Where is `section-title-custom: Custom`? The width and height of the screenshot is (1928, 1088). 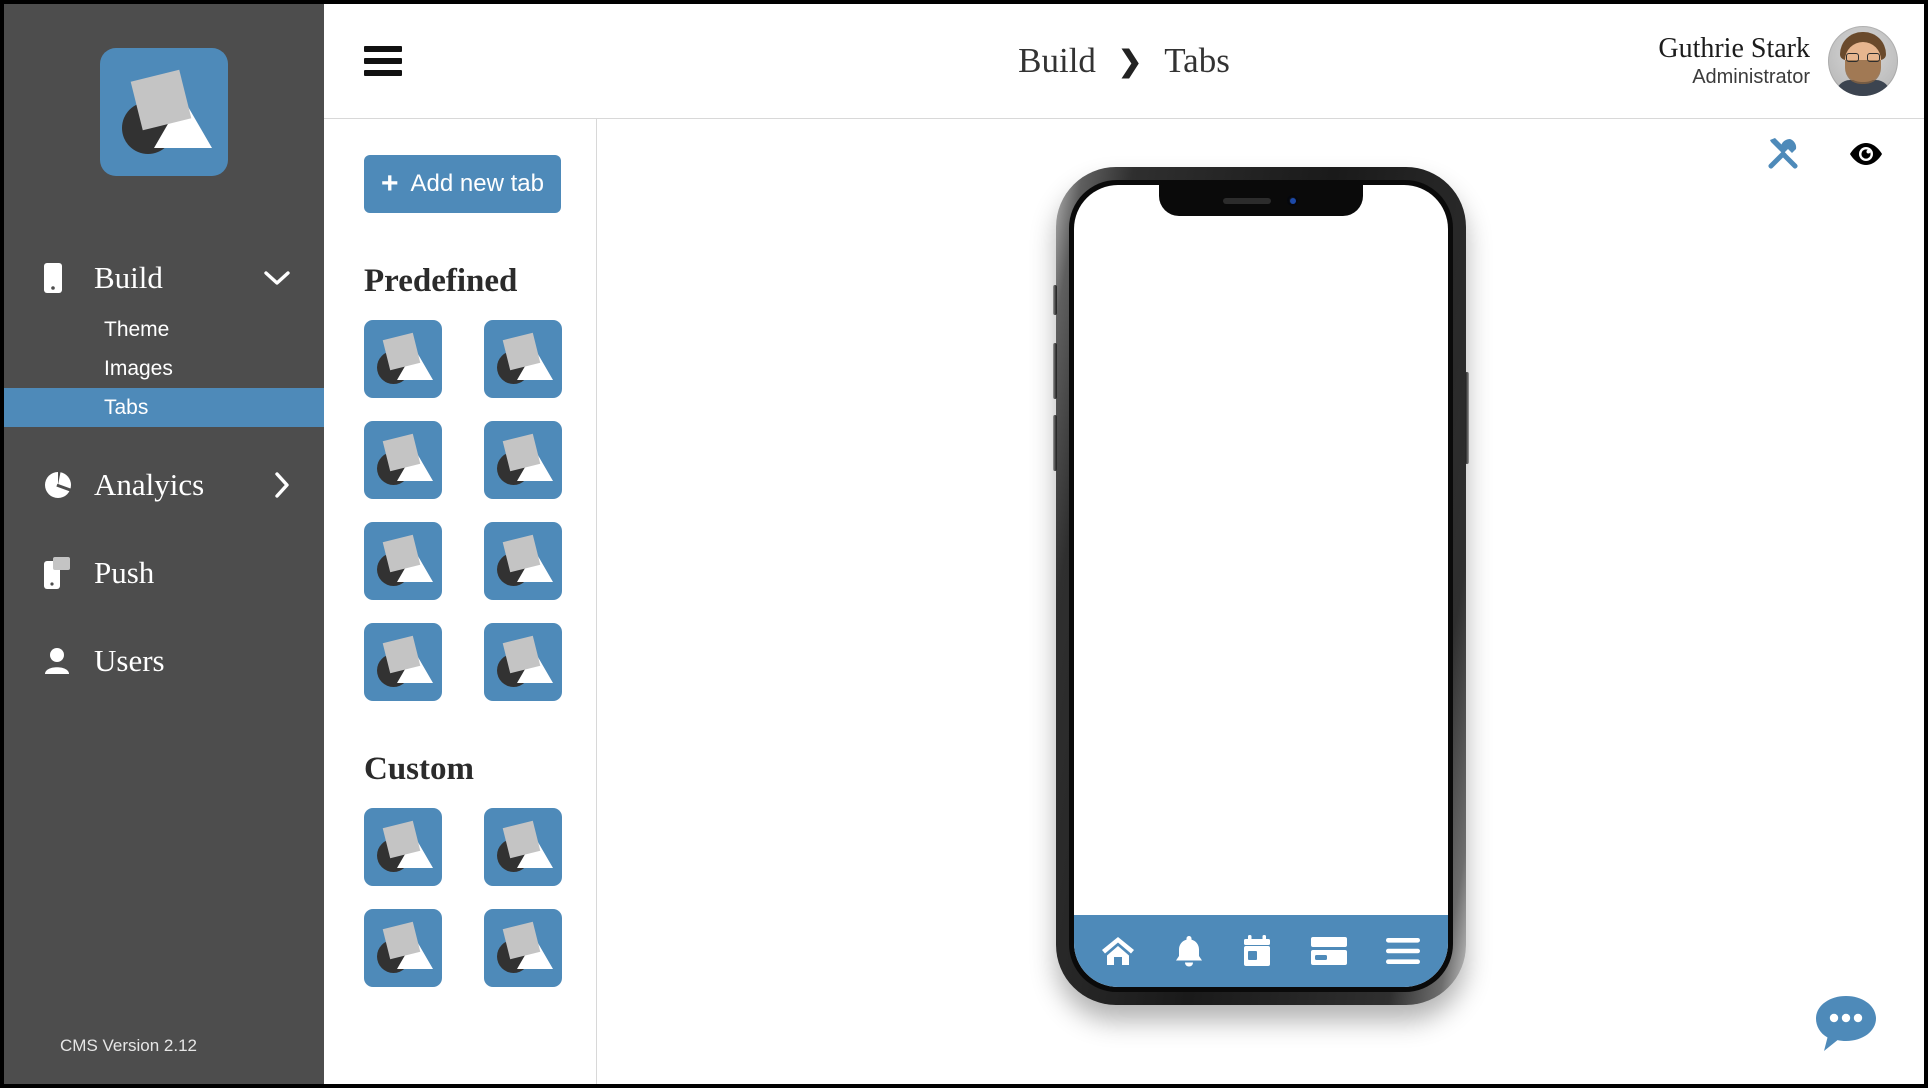
section-title-custom: Custom is located at coordinates (419, 769).